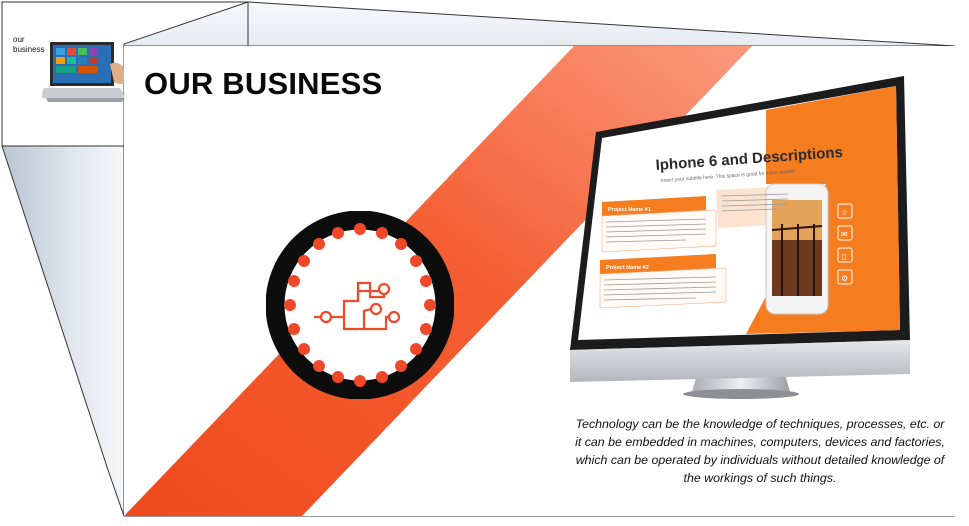  I want to click on slide-thumbnail: our business, so click(64, 74).